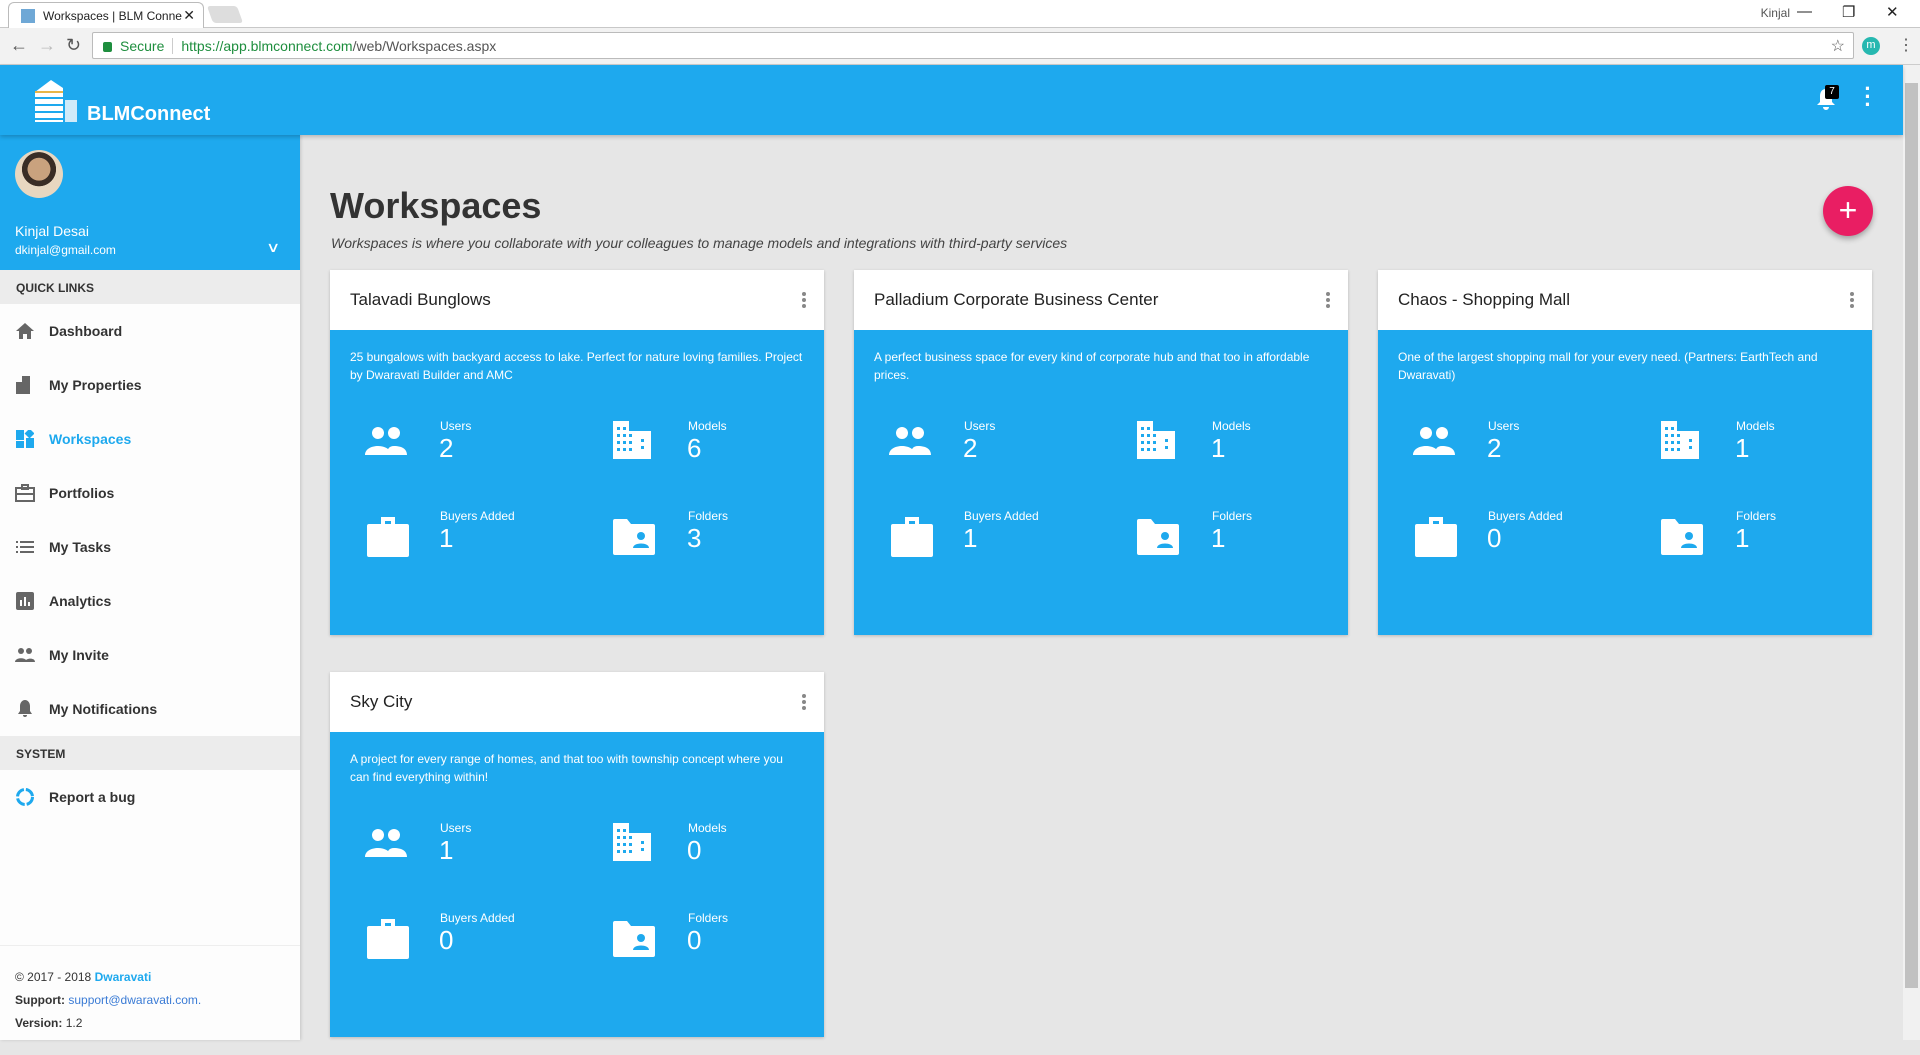  What do you see at coordinates (25, 709) in the screenshot?
I see `bell-icon` at bounding box center [25, 709].